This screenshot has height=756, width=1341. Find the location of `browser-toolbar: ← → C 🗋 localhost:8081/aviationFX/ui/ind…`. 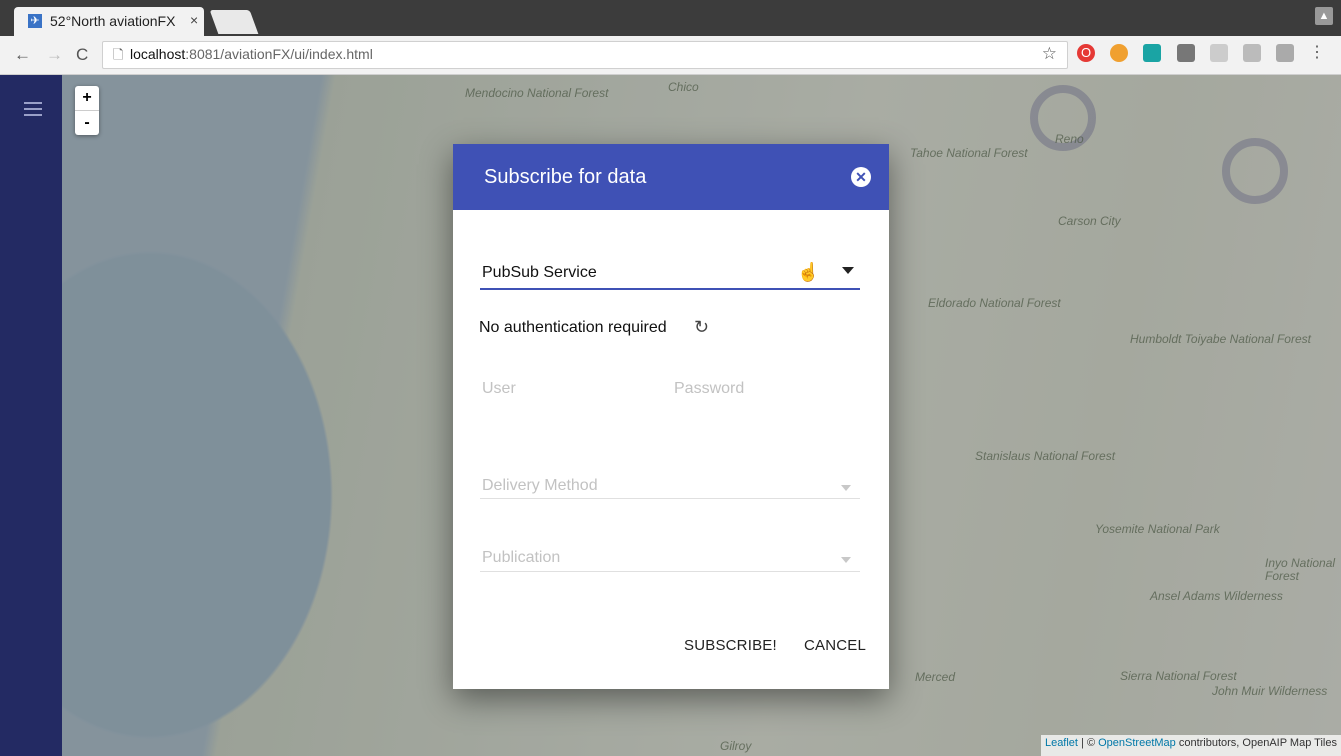

browser-toolbar: ← → C 🗋 localhost:8081/aviationFX/ui/ind… is located at coordinates (670, 55).